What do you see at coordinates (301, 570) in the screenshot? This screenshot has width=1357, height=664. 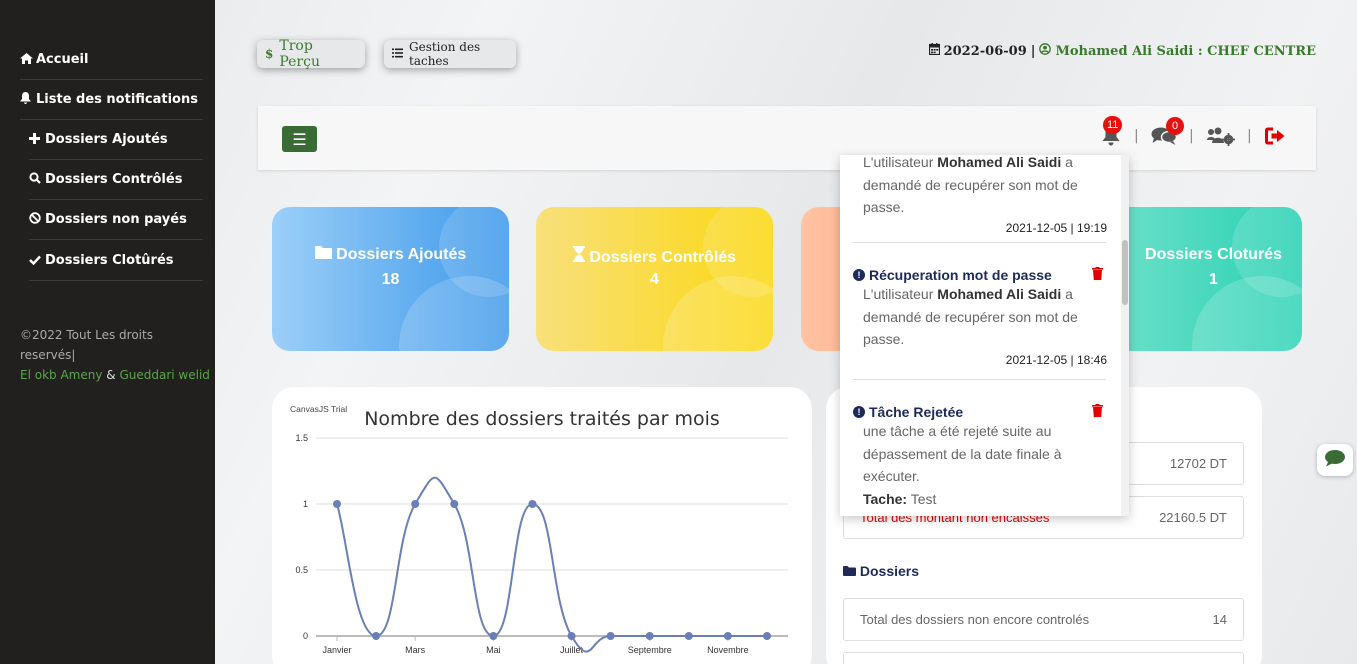 I see `chart-y-tick-label: 0.5` at bounding box center [301, 570].